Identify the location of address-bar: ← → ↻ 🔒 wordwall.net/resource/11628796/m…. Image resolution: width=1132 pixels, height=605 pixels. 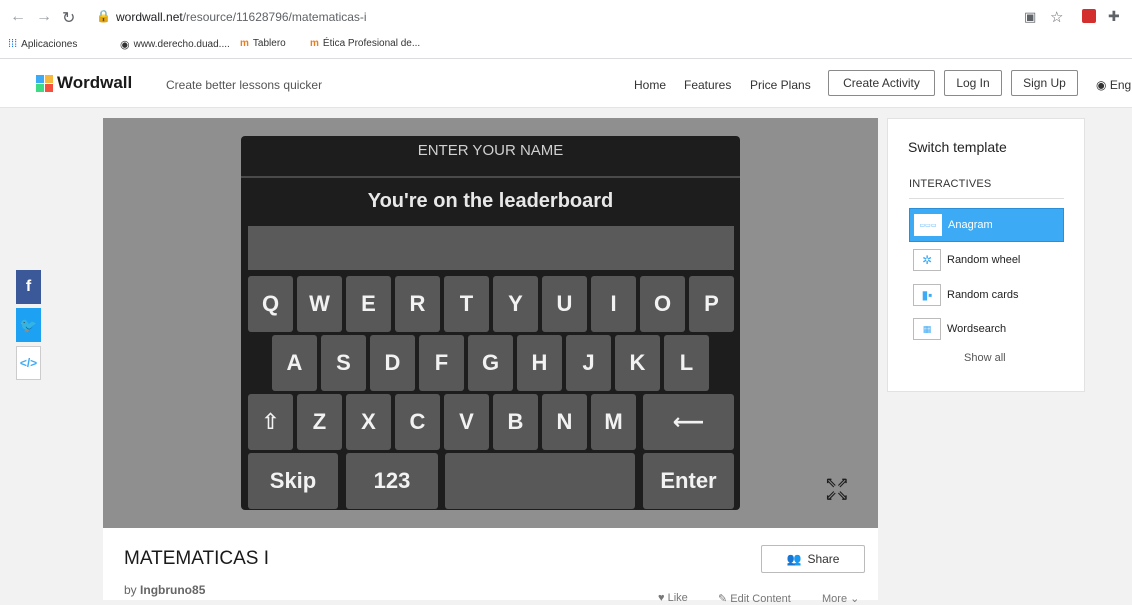
(566, 17).